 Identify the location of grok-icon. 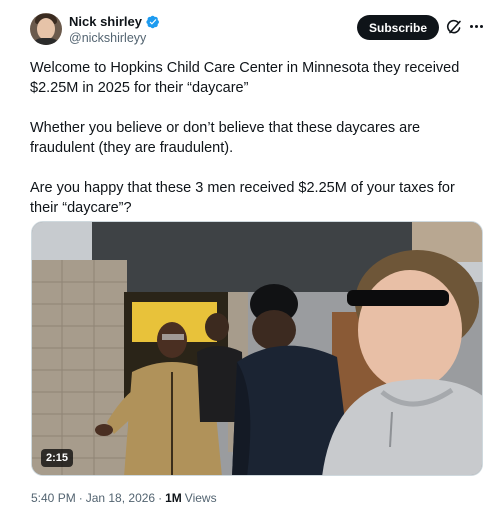
(454, 27).